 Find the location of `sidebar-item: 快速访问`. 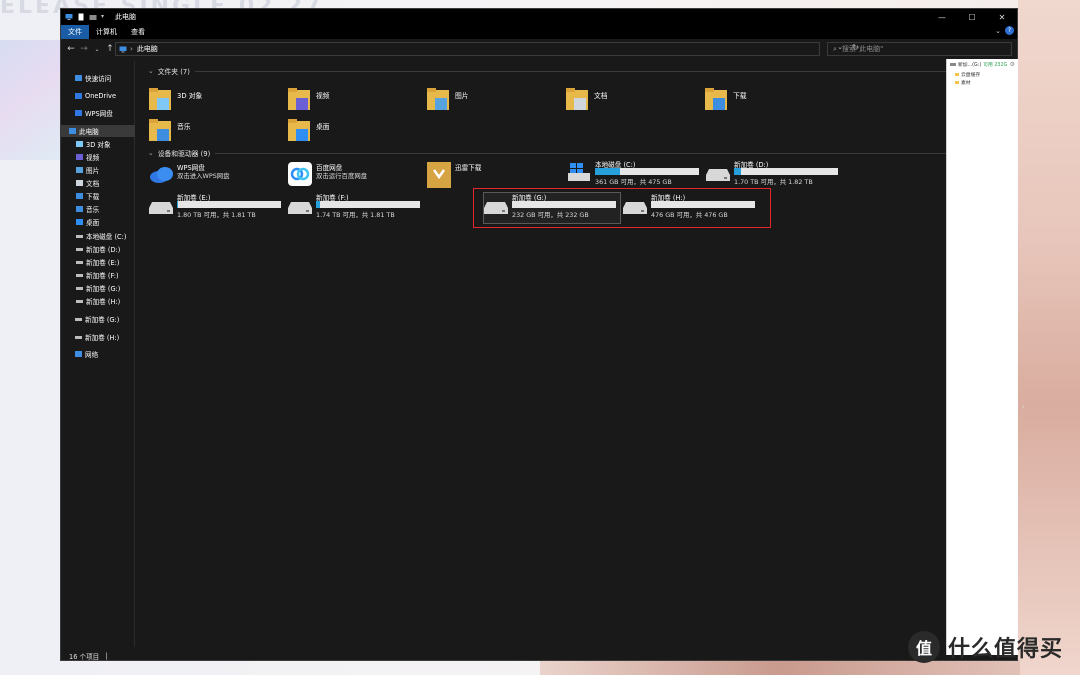

sidebar-item: 快速访问 is located at coordinates (86, 78).